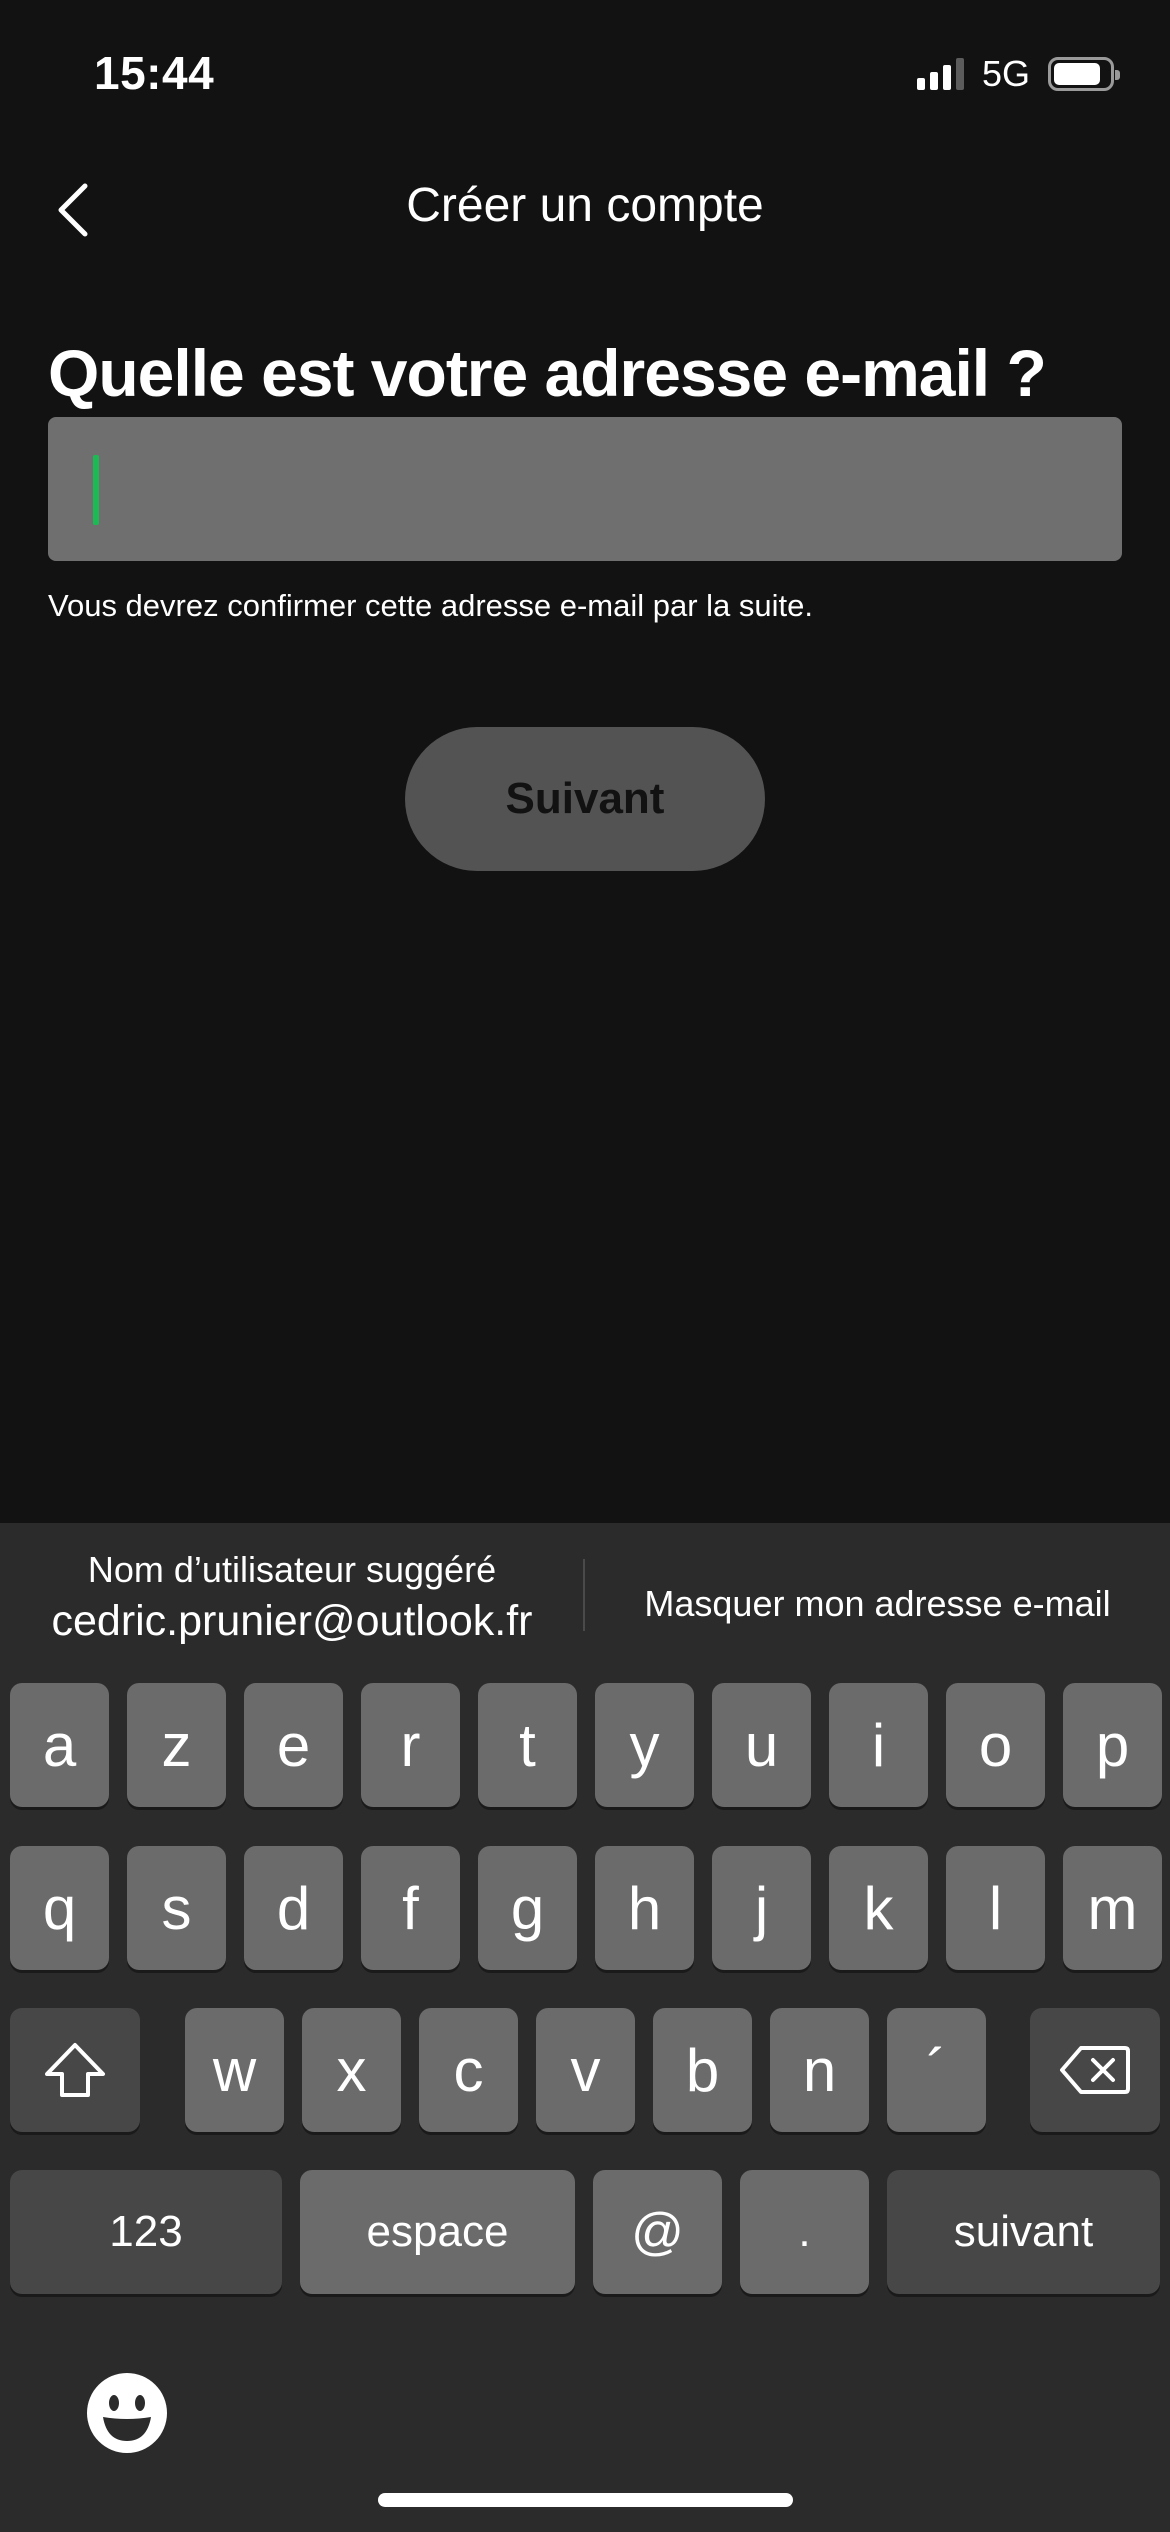  I want to click on next-button: Suivant, so click(585, 799).